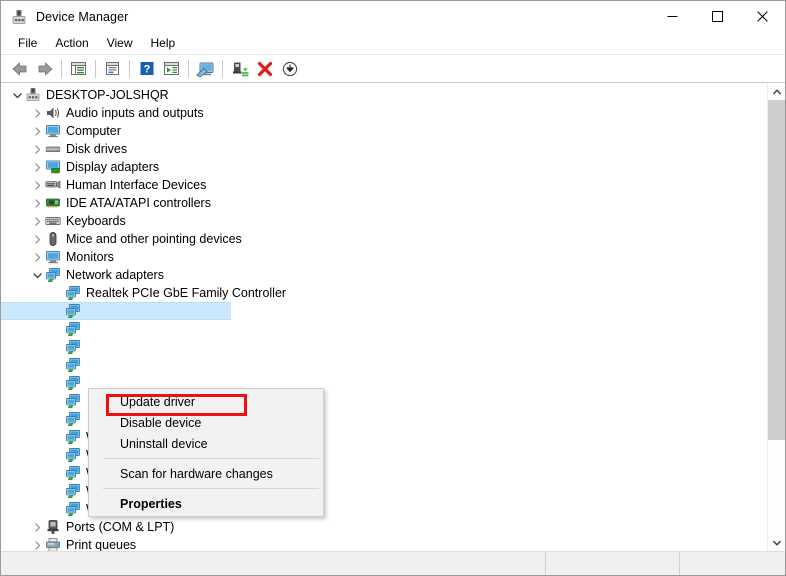  I want to click on toolbar: ?, so click(393, 69).